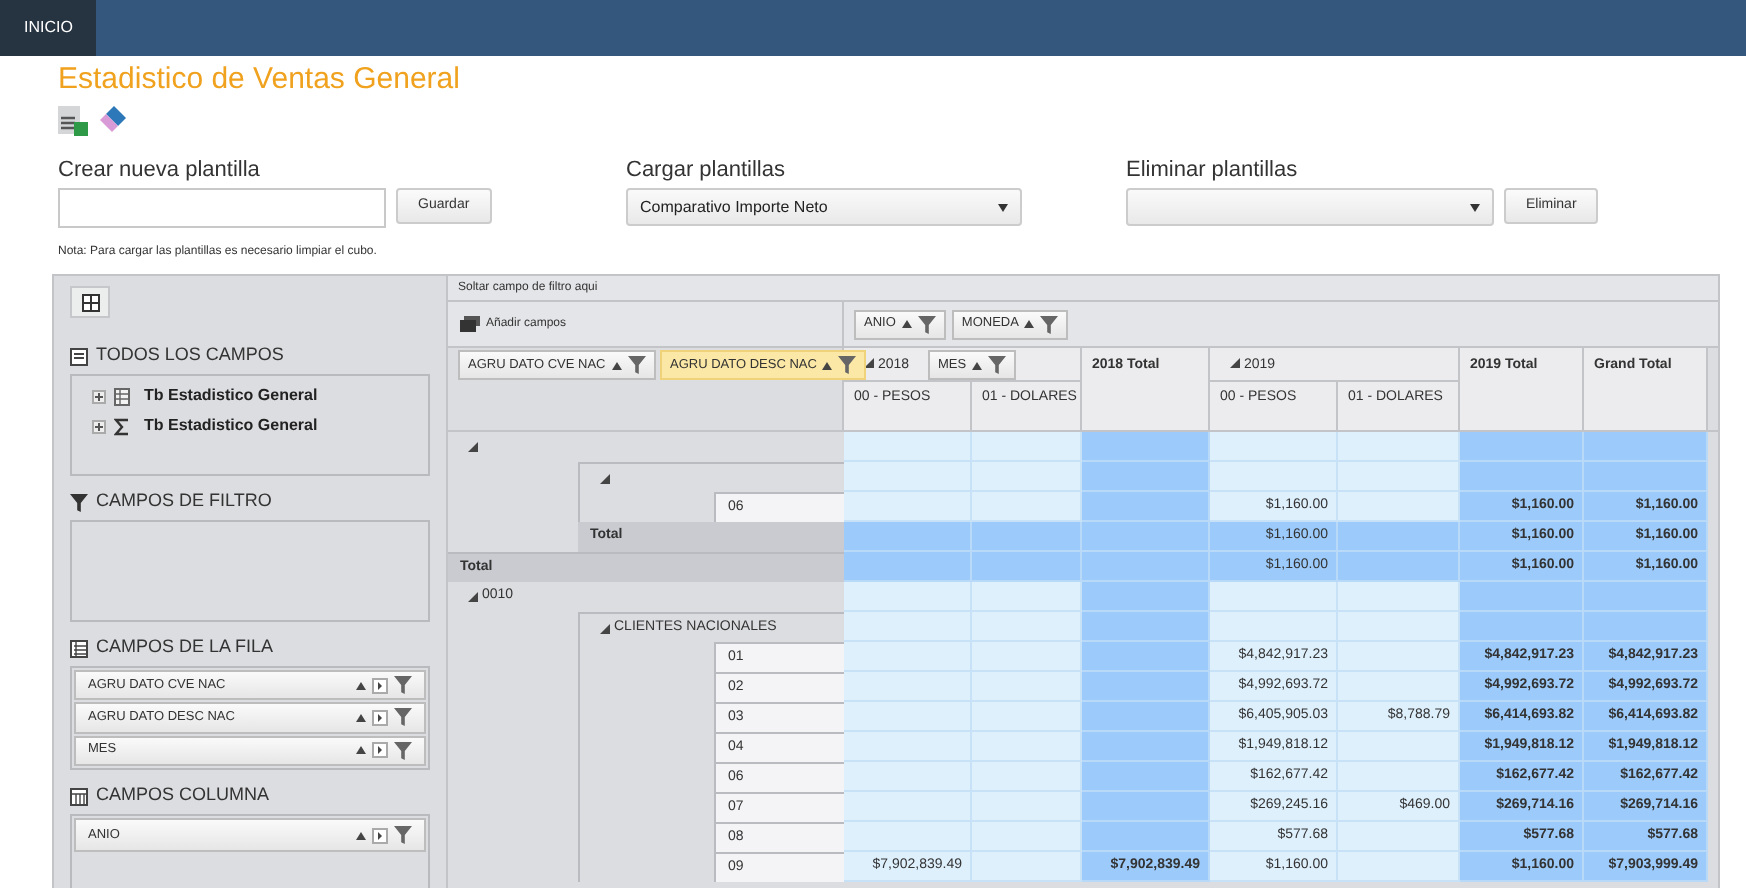  What do you see at coordinates (706, 171) in the screenshot?
I see `field-label: Cargar plantillas` at bounding box center [706, 171].